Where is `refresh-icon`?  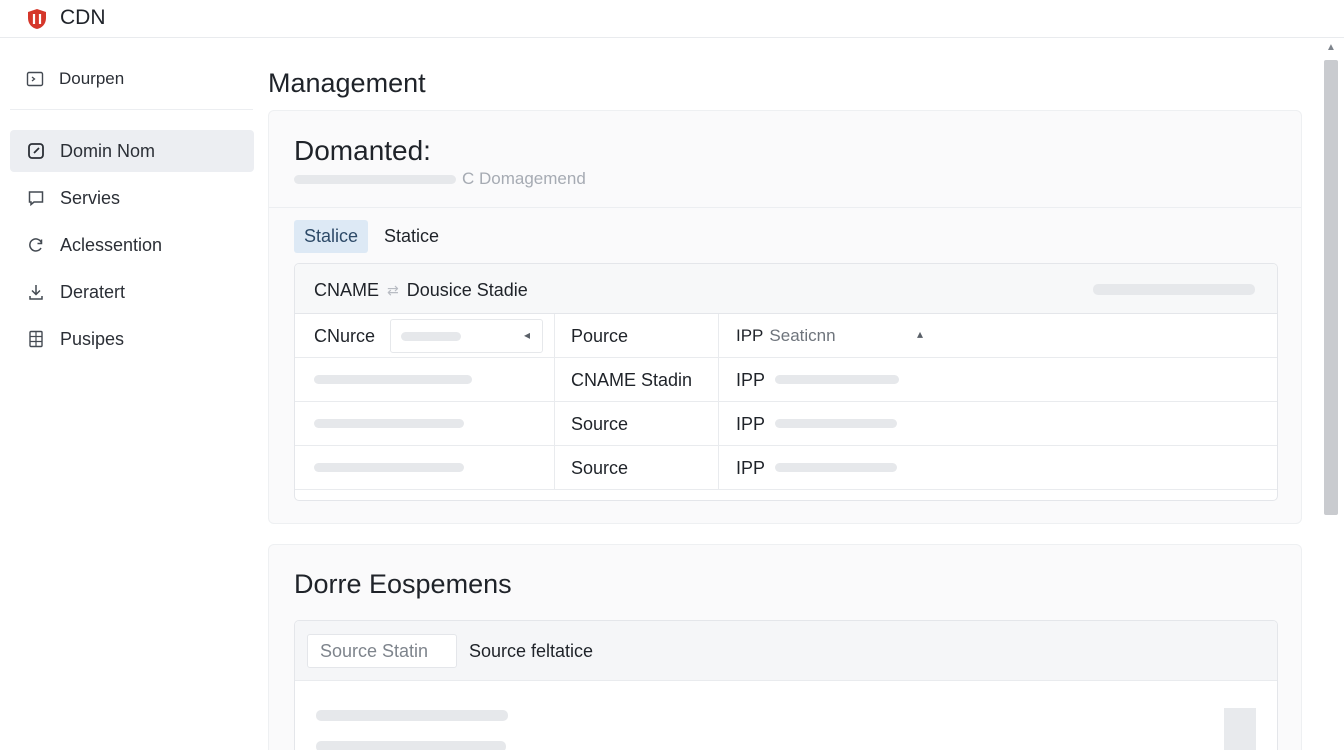 refresh-icon is located at coordinates (36, 245).